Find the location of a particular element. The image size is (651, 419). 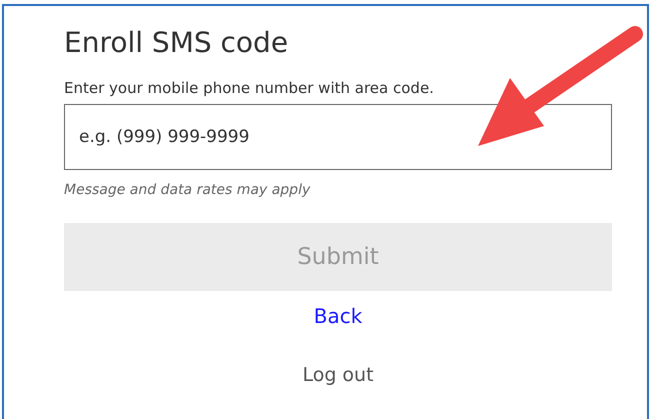

hint-text: Message and data rates may apply is located at coordinates (188, 190).